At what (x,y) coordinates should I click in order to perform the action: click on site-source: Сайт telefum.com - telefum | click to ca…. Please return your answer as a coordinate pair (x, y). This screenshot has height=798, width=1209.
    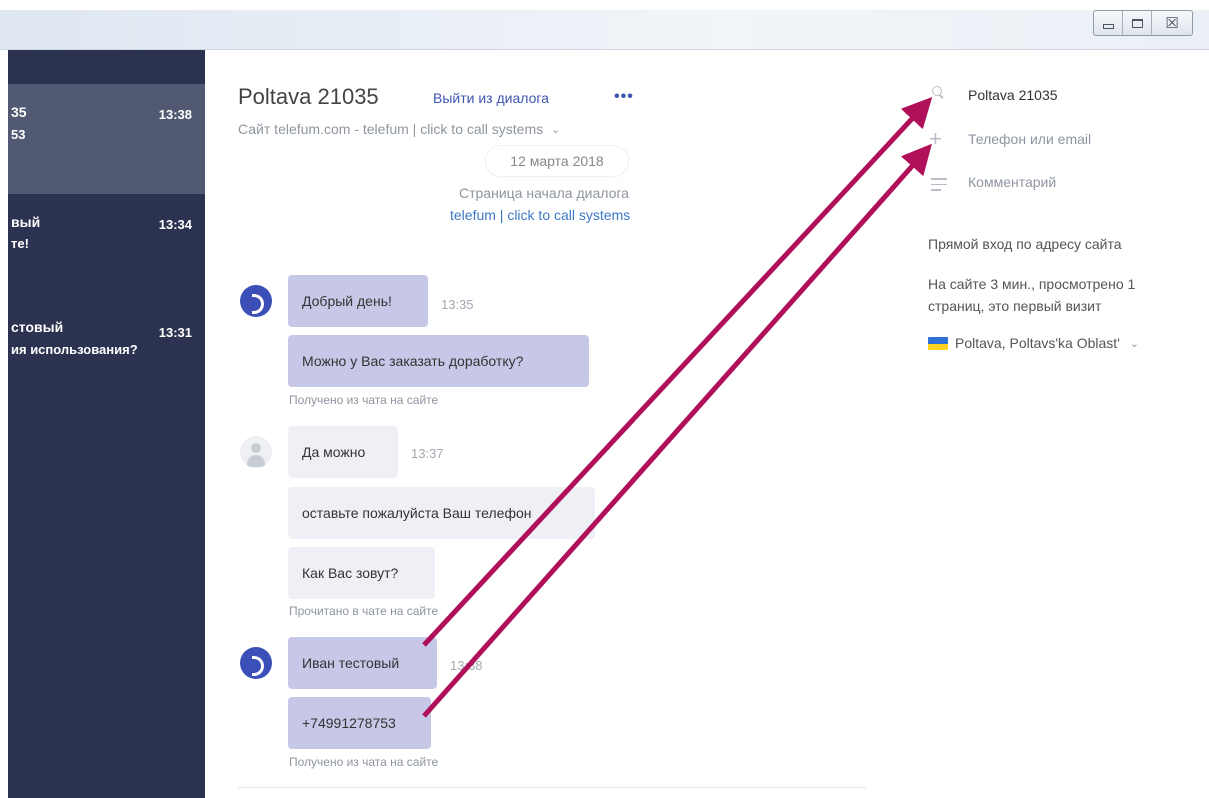
    Looking at the image, I should click on (399, 129).